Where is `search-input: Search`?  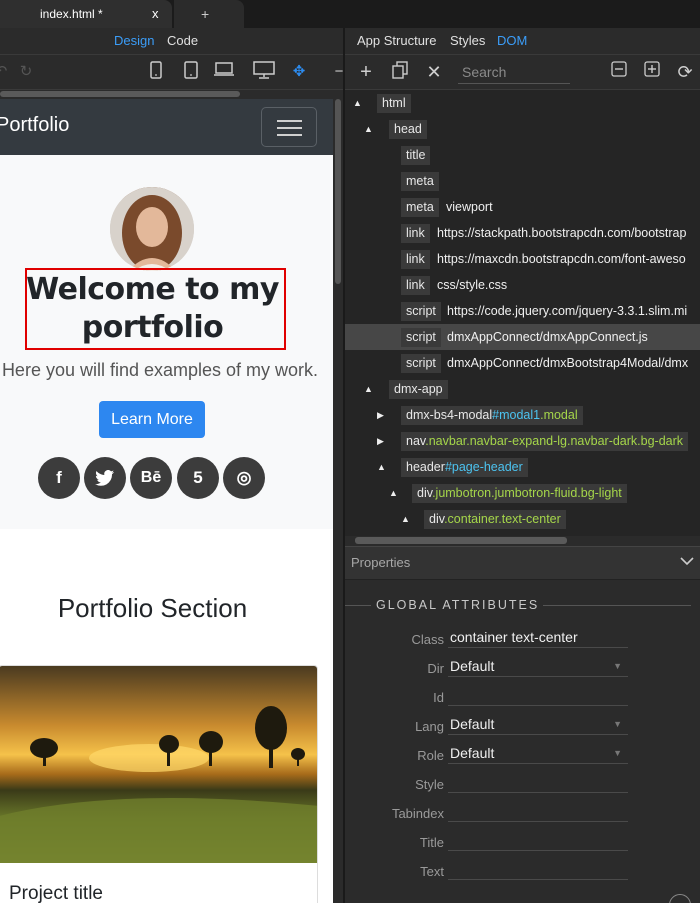
search-input: Search is located at coordinates (514, 72).